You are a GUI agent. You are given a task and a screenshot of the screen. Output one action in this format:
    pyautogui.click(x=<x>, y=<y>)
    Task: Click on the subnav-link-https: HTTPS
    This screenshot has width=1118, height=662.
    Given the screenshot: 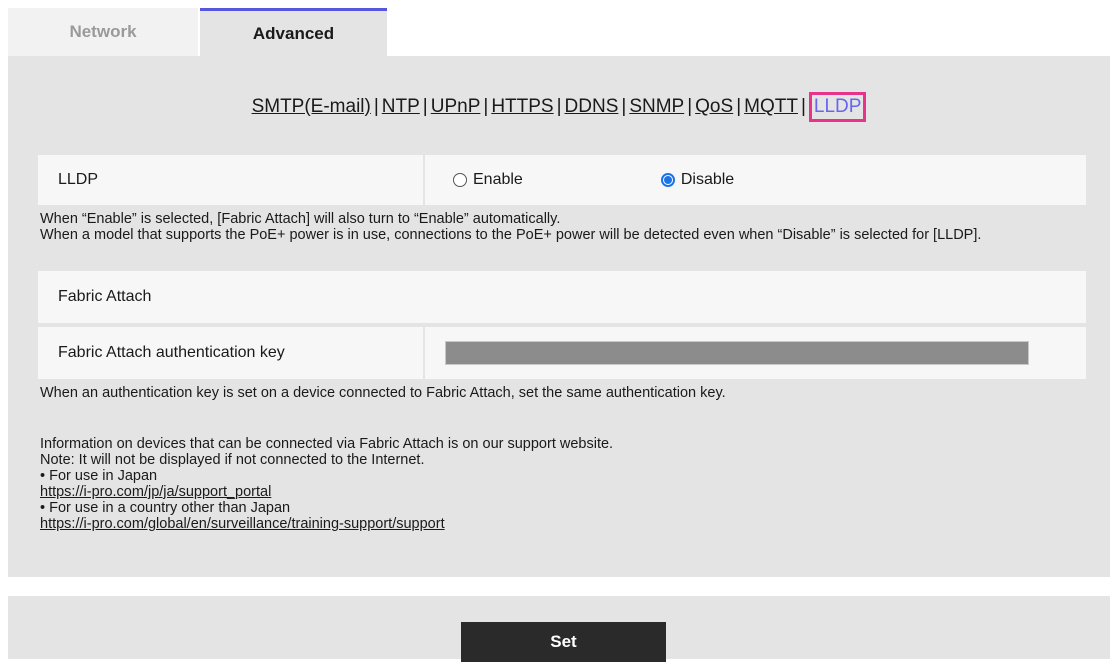 What is the action you would take?
    pyautogui.click(x=522, y=106)
    